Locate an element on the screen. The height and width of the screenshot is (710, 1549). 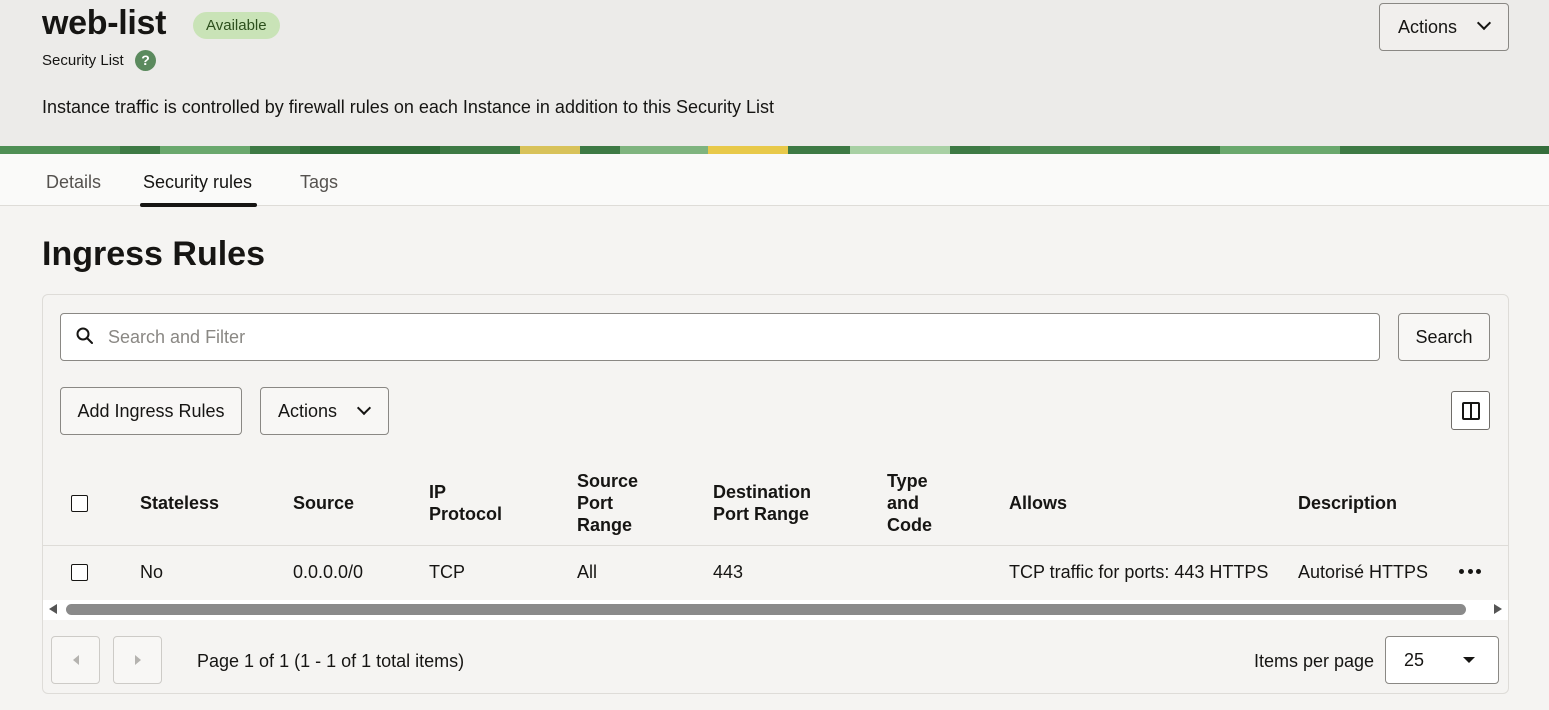
active-tab-indicator is located at coordinates (198, 205).